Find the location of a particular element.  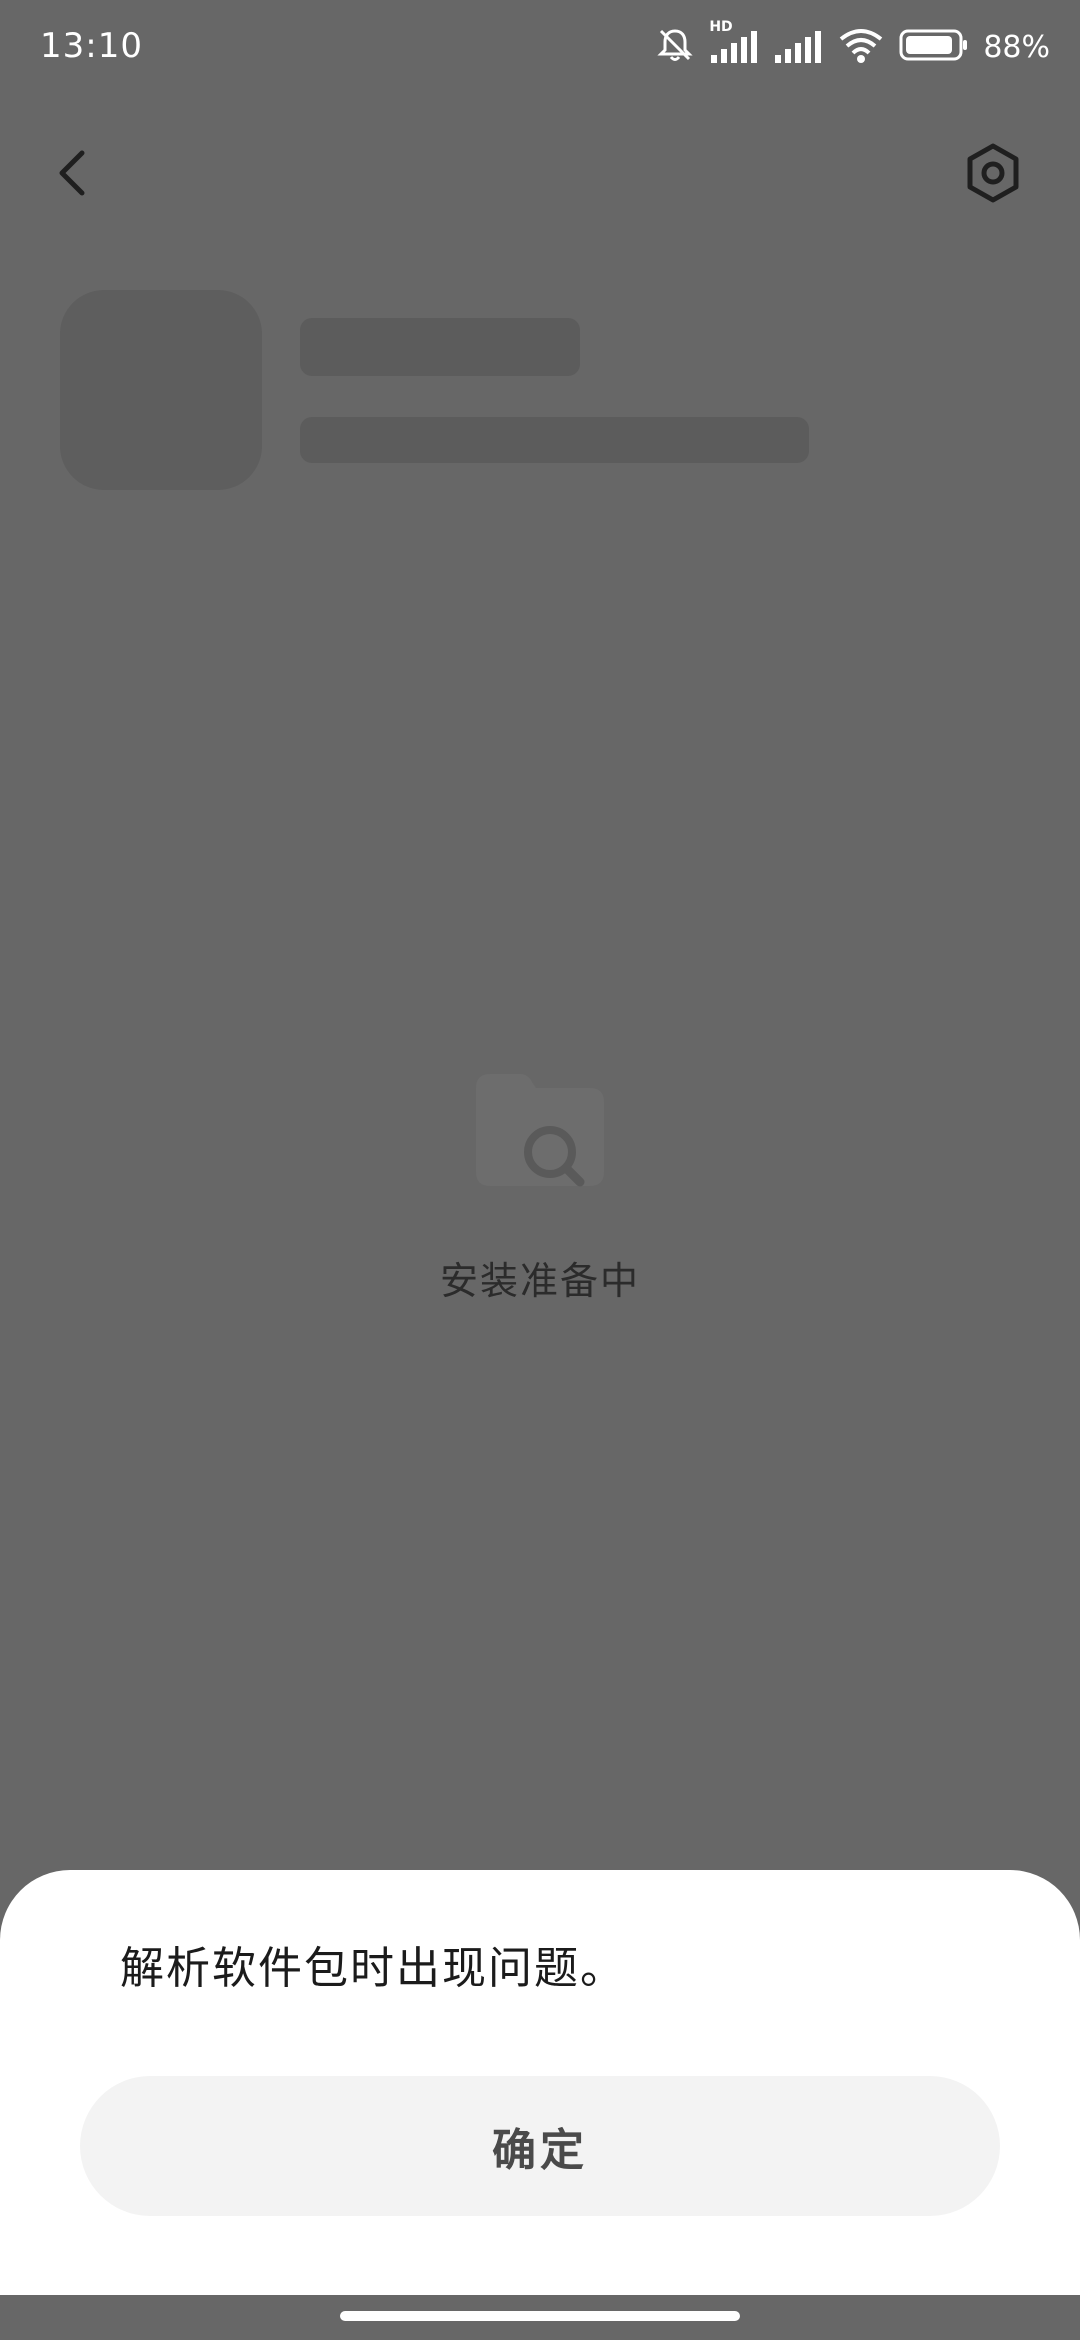

status-icons: HD 88% is located at coordinates (852, 45).